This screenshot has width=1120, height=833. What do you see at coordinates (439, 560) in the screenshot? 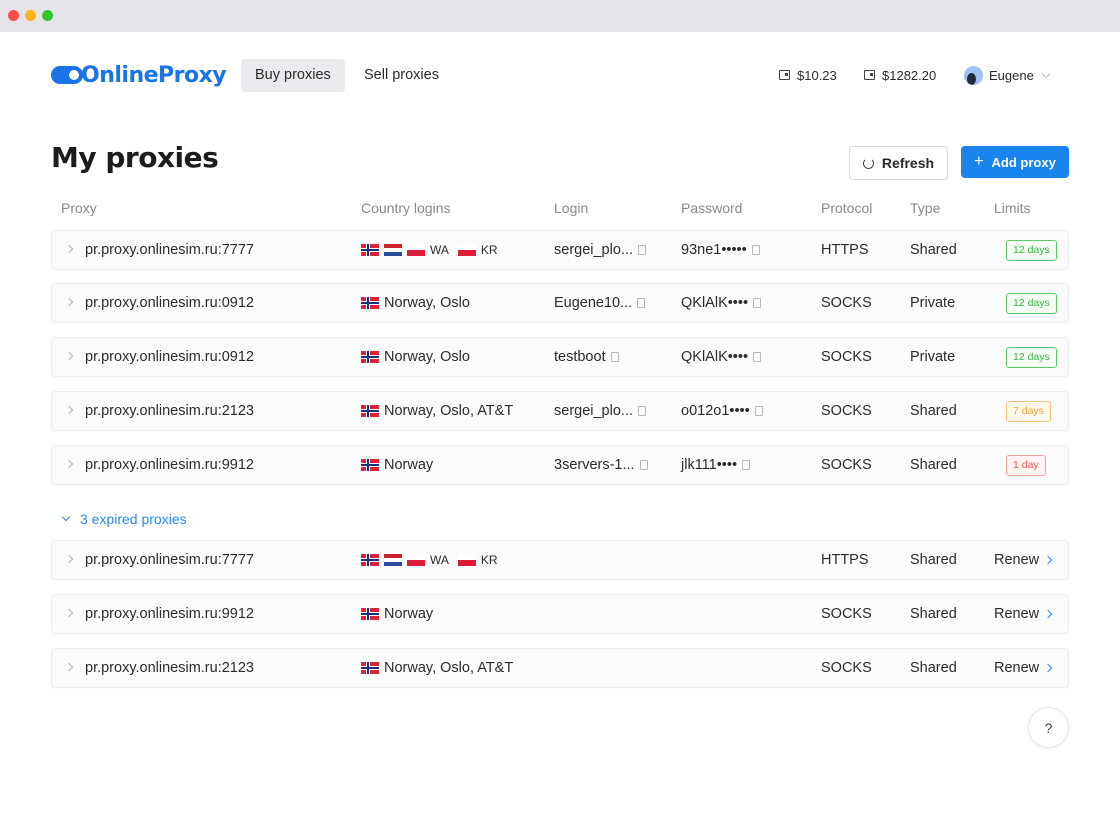
I see `country-code: WA` at bounding box center [439, 560].